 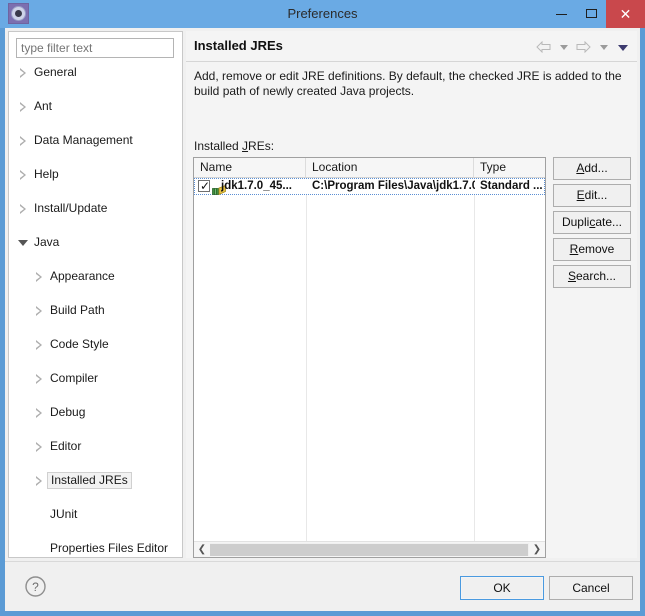 I want to click on sidebar-item-debug: Debug, so click(x=95, y=412).